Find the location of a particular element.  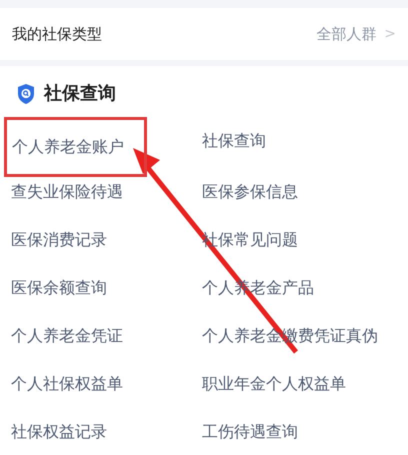

search-shield-icon is located at coordinates (26, 93).